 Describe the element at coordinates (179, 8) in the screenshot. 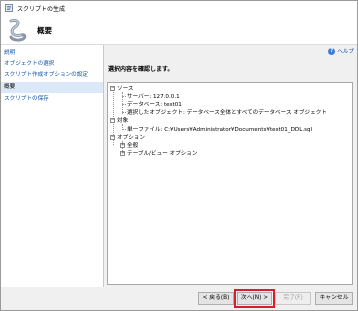

I see `title-bar: スクリプトの生成` at that location.